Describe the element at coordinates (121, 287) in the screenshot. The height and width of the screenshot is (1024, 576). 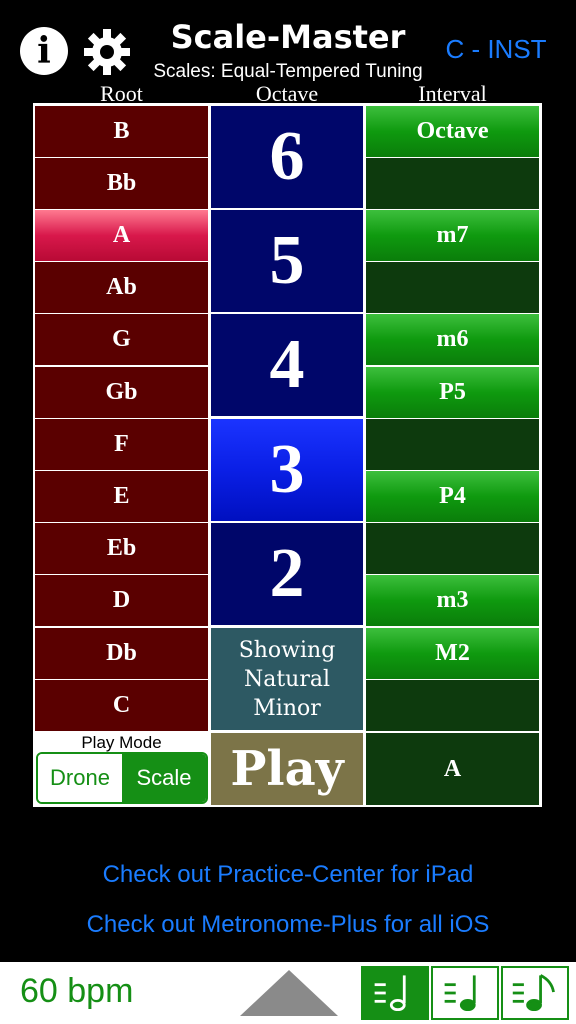
I see `root-button-ab: Ab` at that location.